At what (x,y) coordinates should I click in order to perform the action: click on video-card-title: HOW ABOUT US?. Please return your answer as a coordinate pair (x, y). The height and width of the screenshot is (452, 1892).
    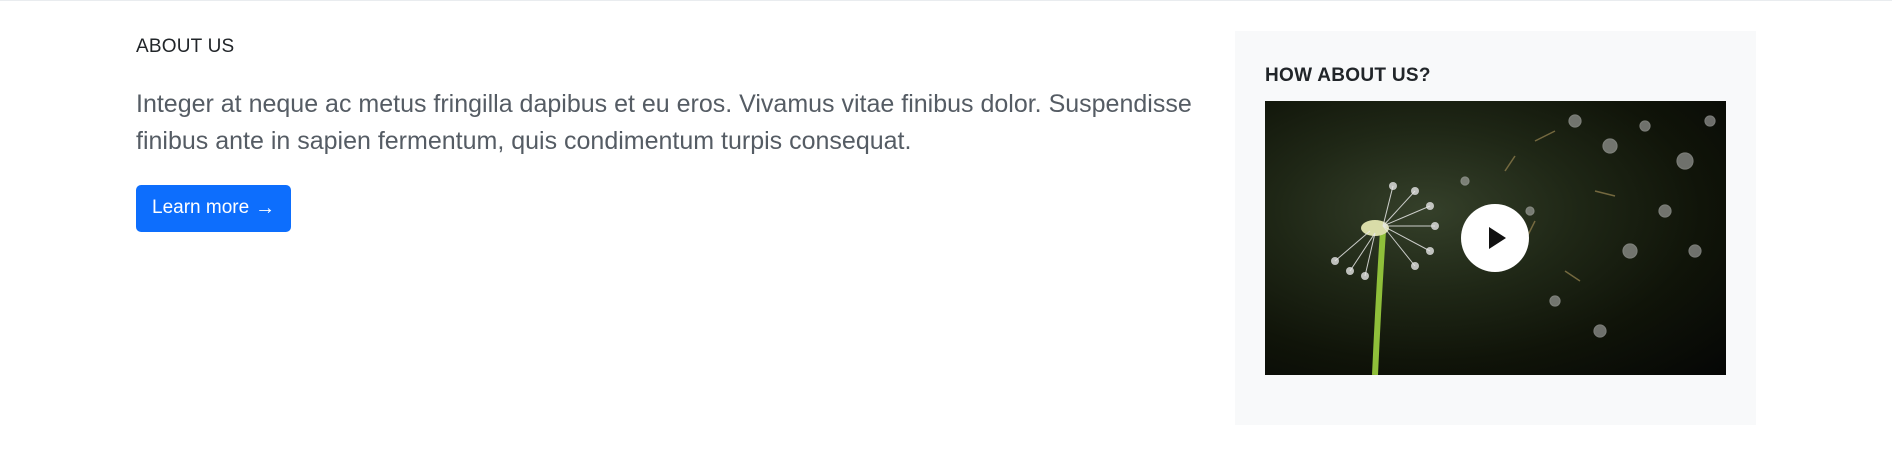
    Looking at the image, I should click on (1348, 75).